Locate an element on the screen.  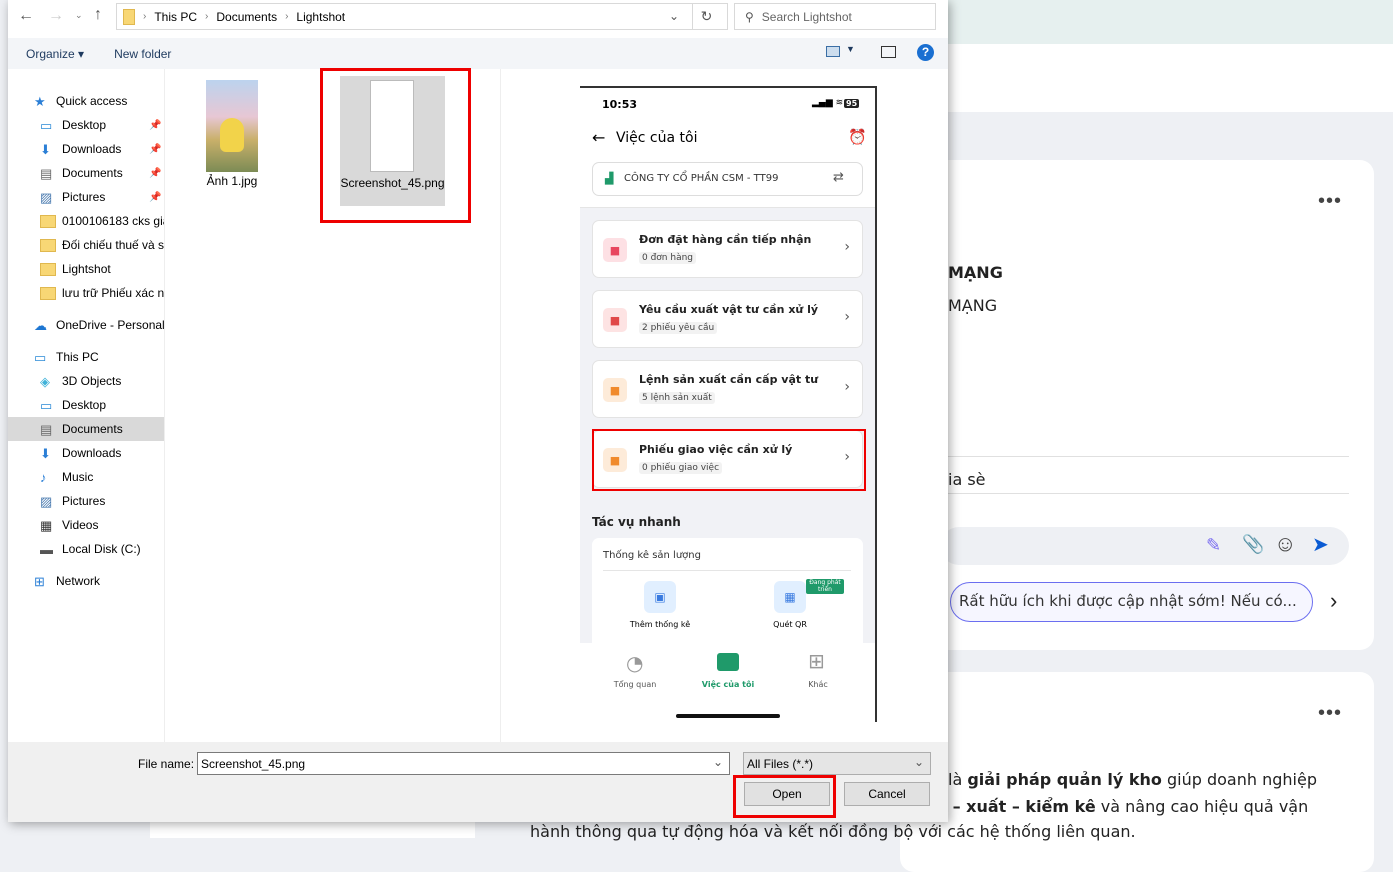
nav-item-label: 0100106183 cks gia is located at coordinates (113, 221).